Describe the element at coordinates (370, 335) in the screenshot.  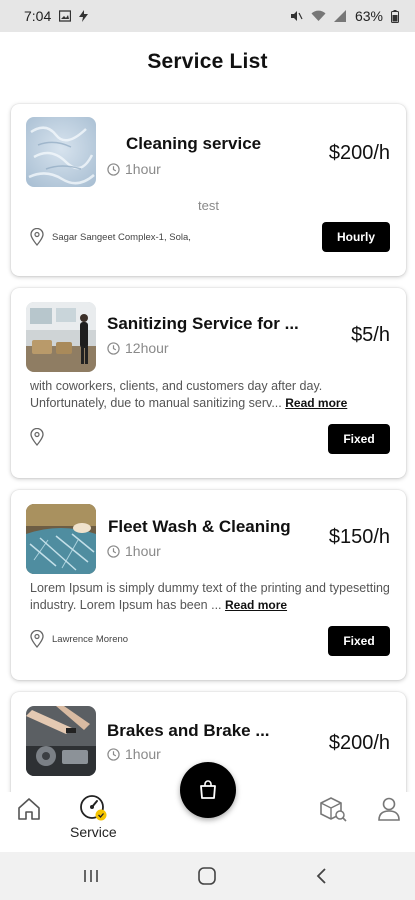
I see `service-price: $5/h` at that location.